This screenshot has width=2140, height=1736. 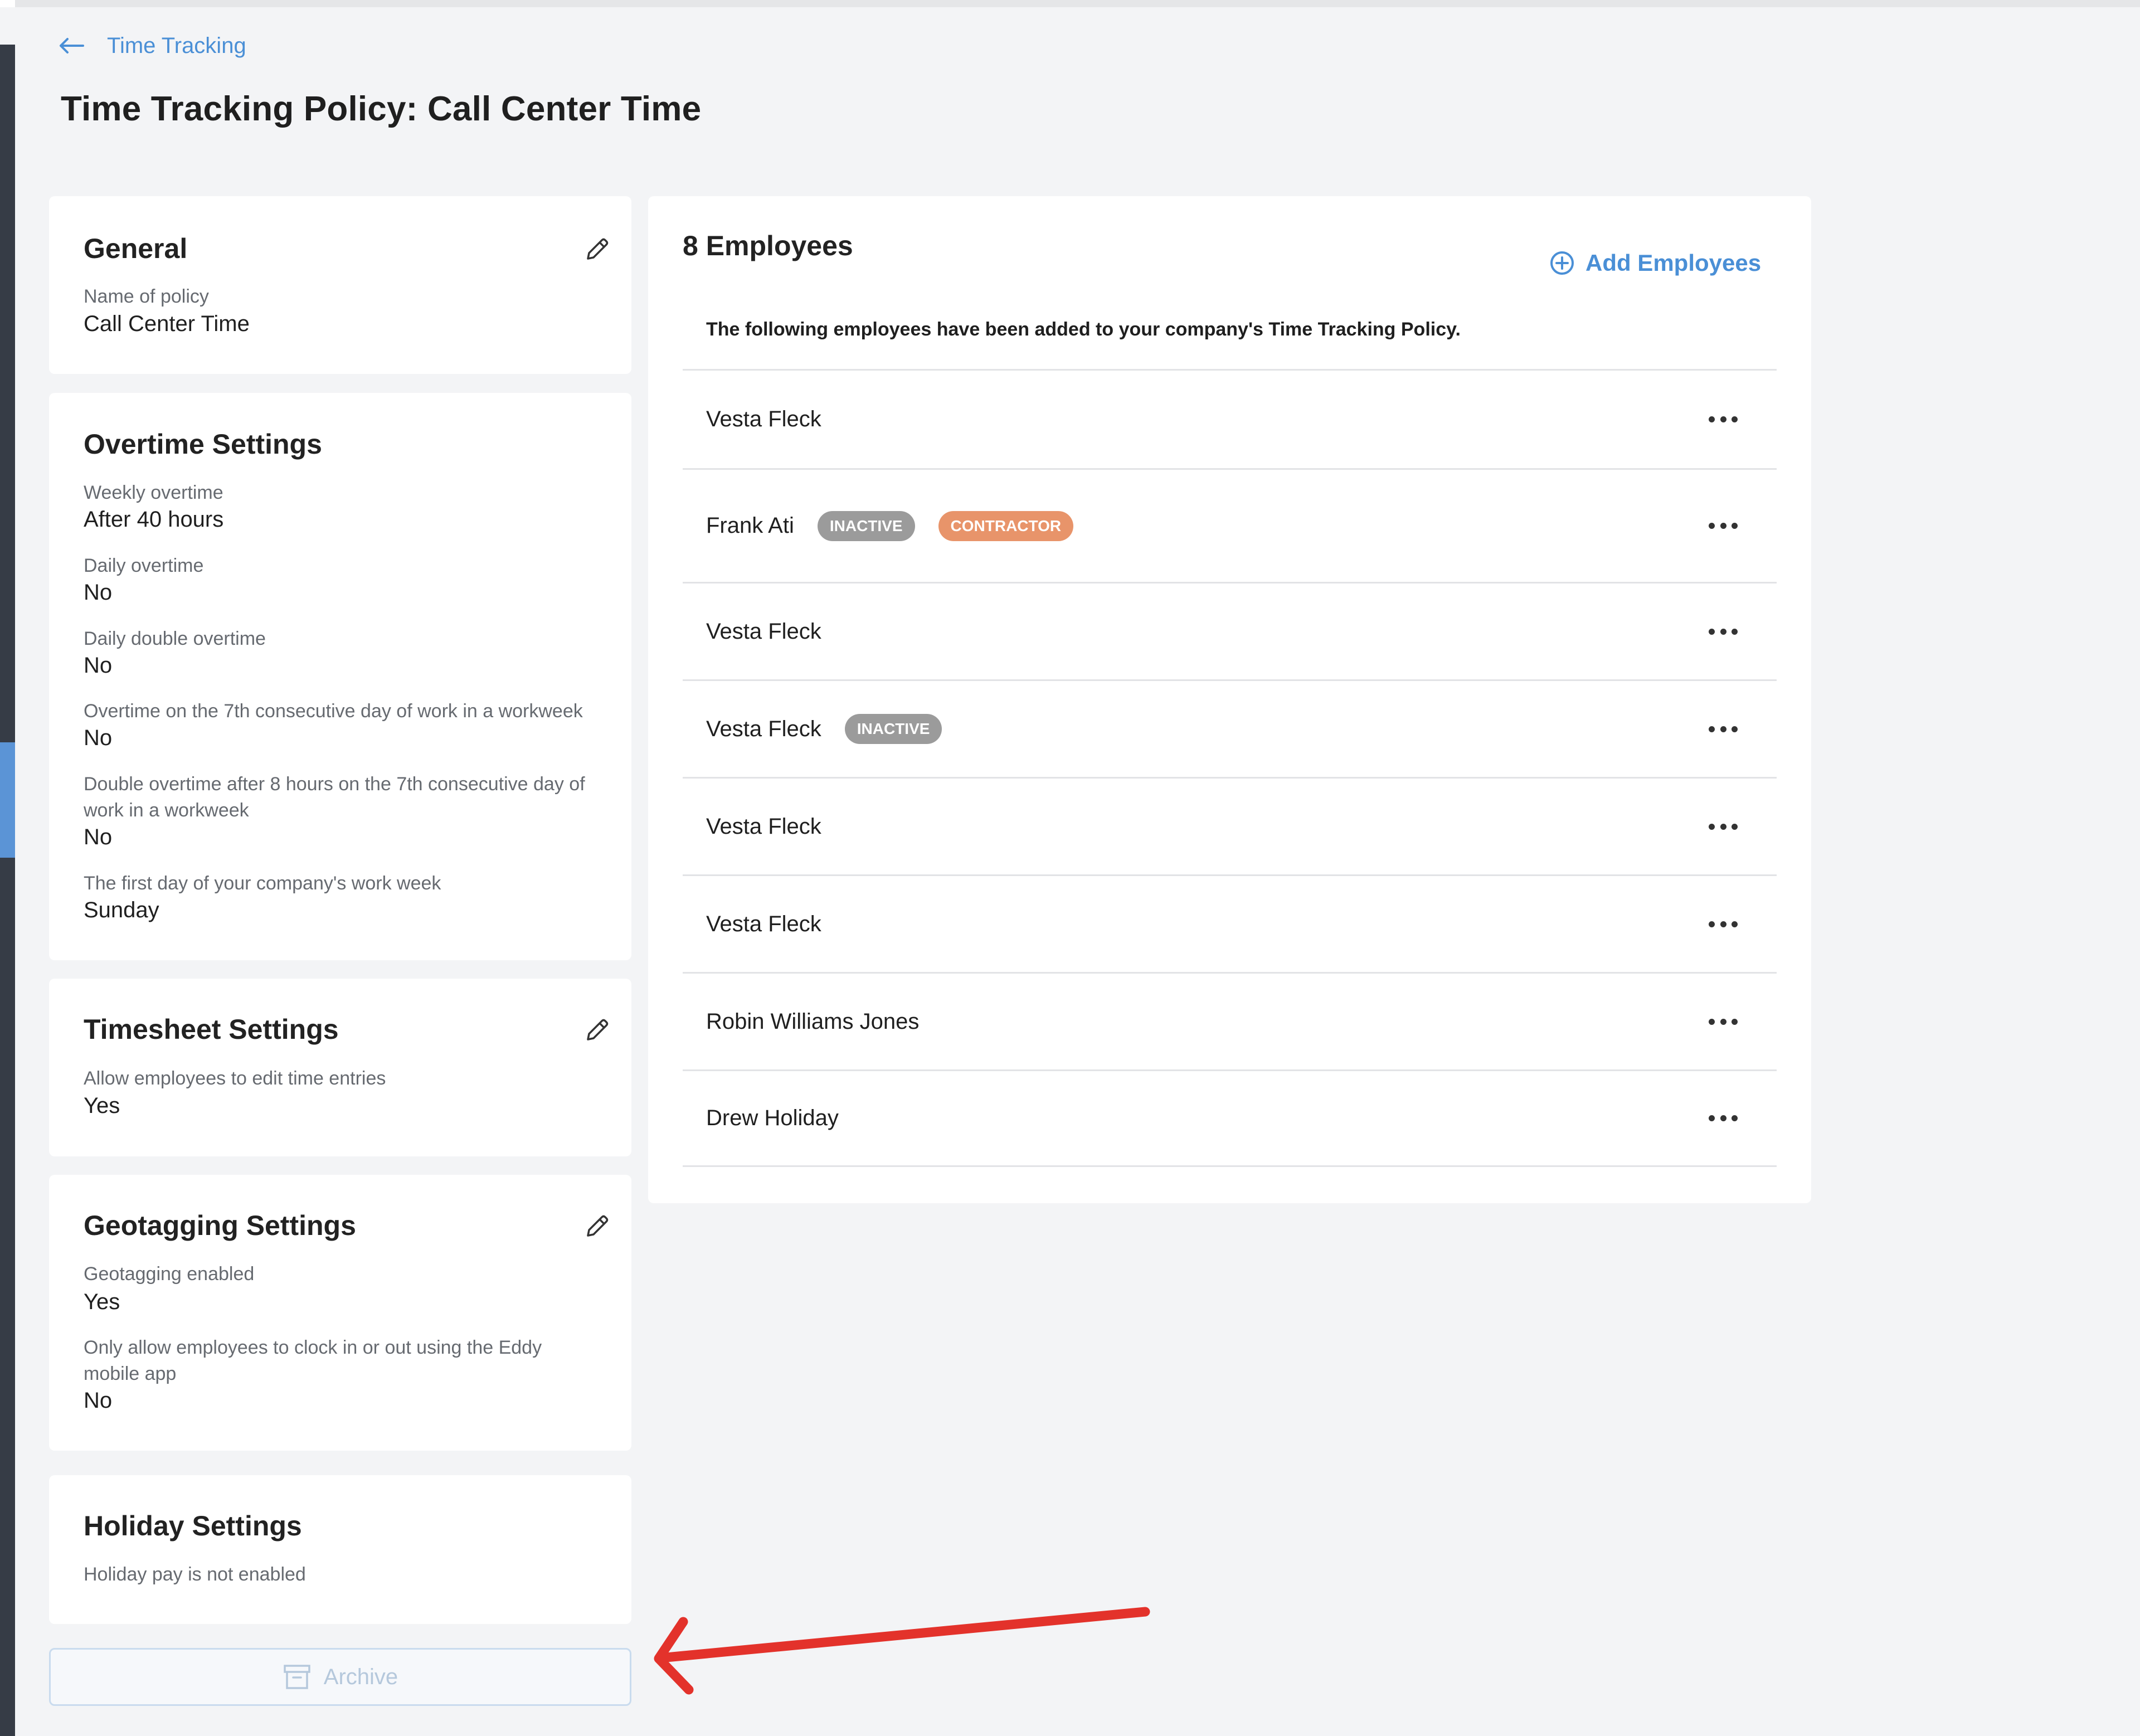 I want to click on archive-box-icon, so click(x=297, y=1677).